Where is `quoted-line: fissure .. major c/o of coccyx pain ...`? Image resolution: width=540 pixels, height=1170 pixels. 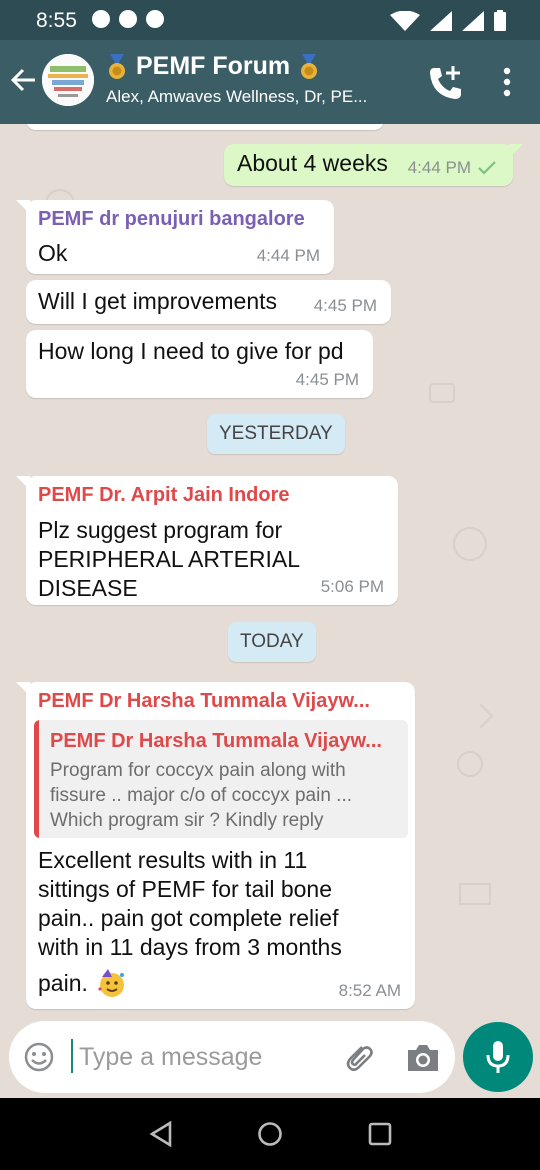 quoted-line: fissure .. major c/o of coccyx pain ... is located at coordinates (201, 795).